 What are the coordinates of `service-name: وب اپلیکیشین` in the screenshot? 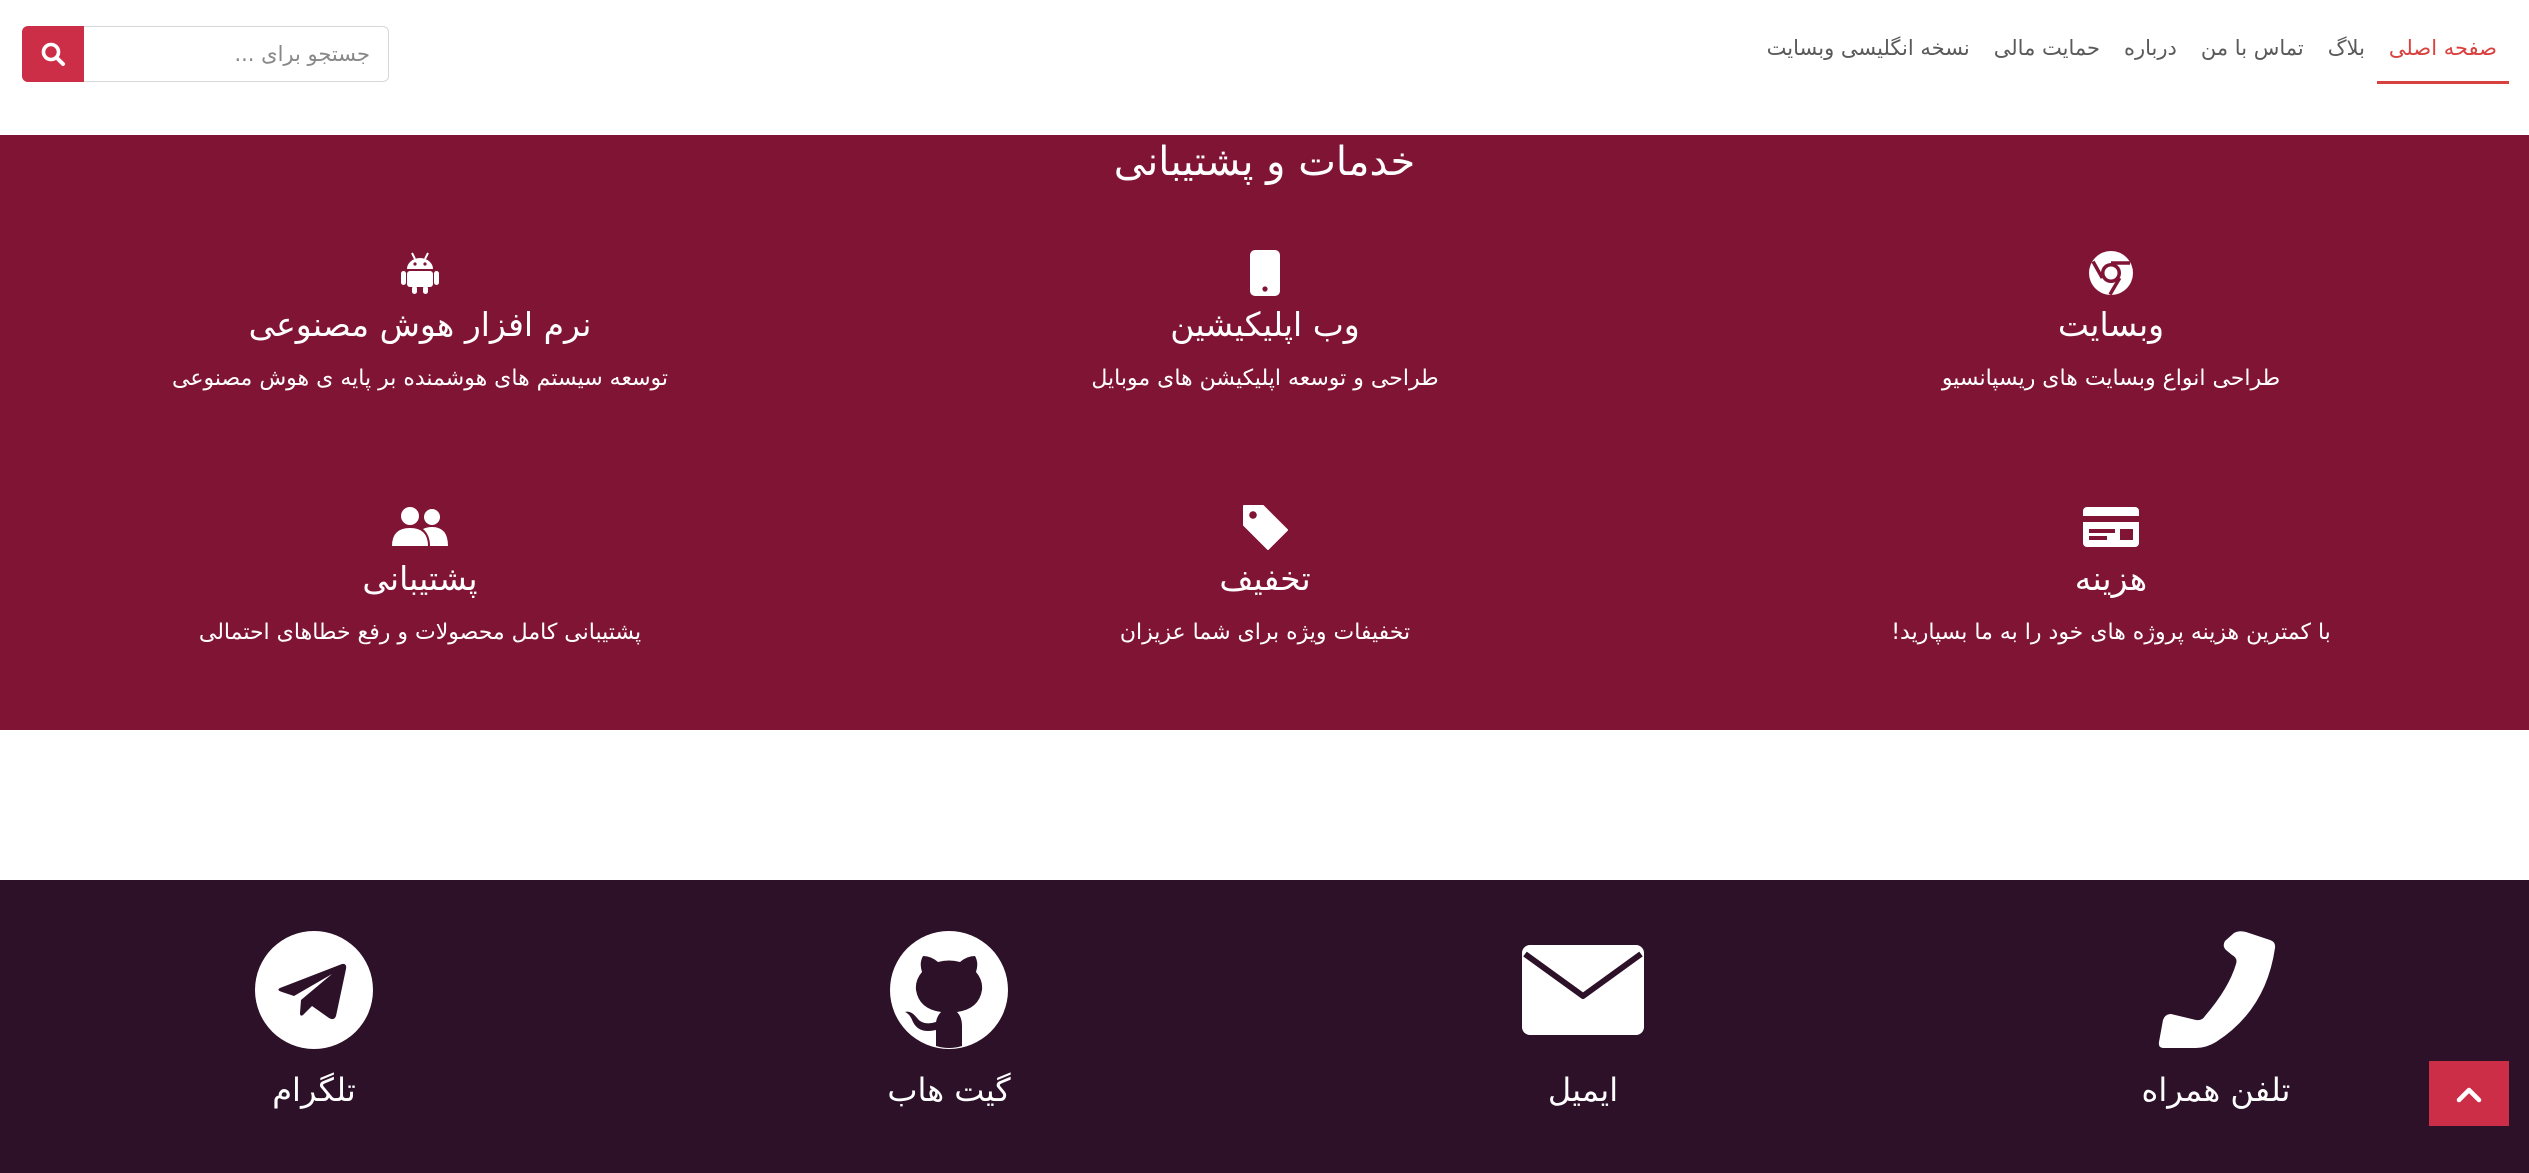 It's located at (1265, 324).